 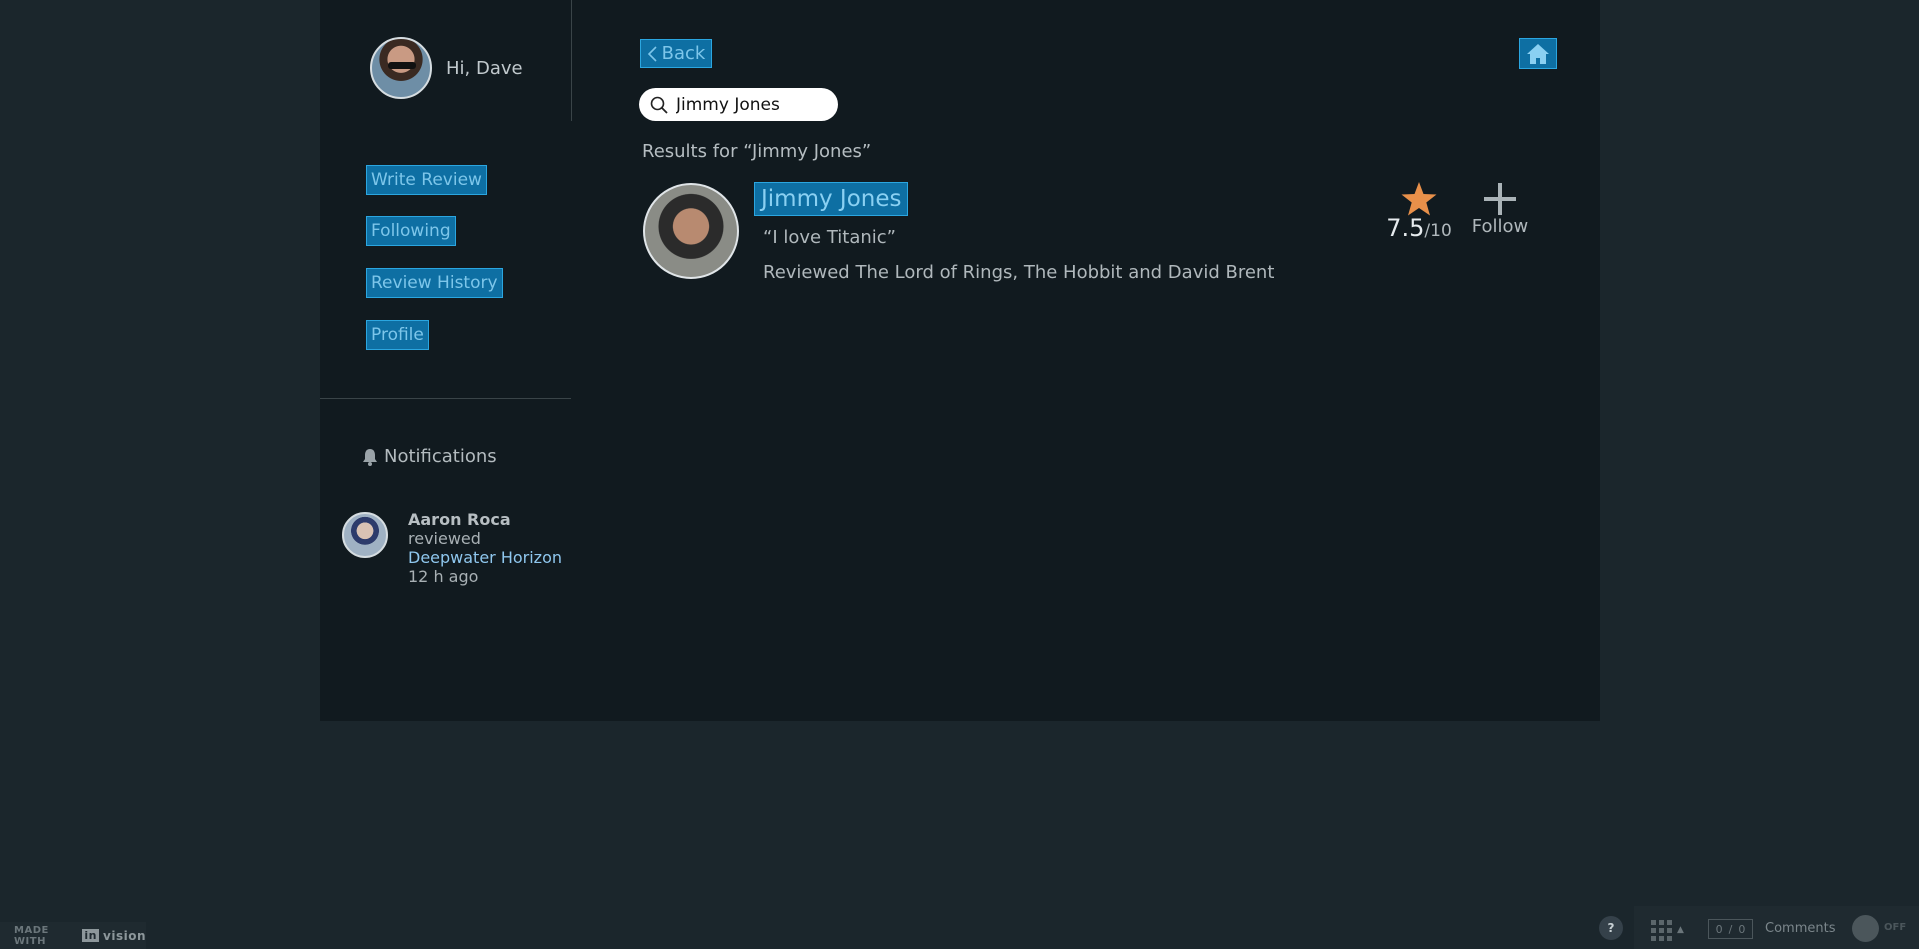 I want to click on notification-action: reviewed, so click(x=444, y=538).